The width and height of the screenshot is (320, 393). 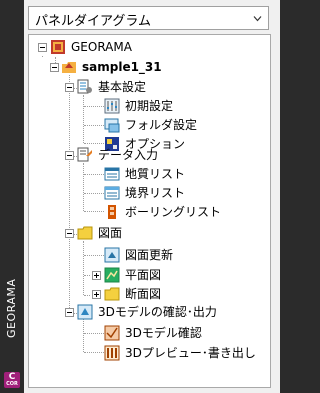 What do you see at coordinates (257, 19) in the screenshot?
I see `chevron-down-icon` at bounding box center [257, 19].